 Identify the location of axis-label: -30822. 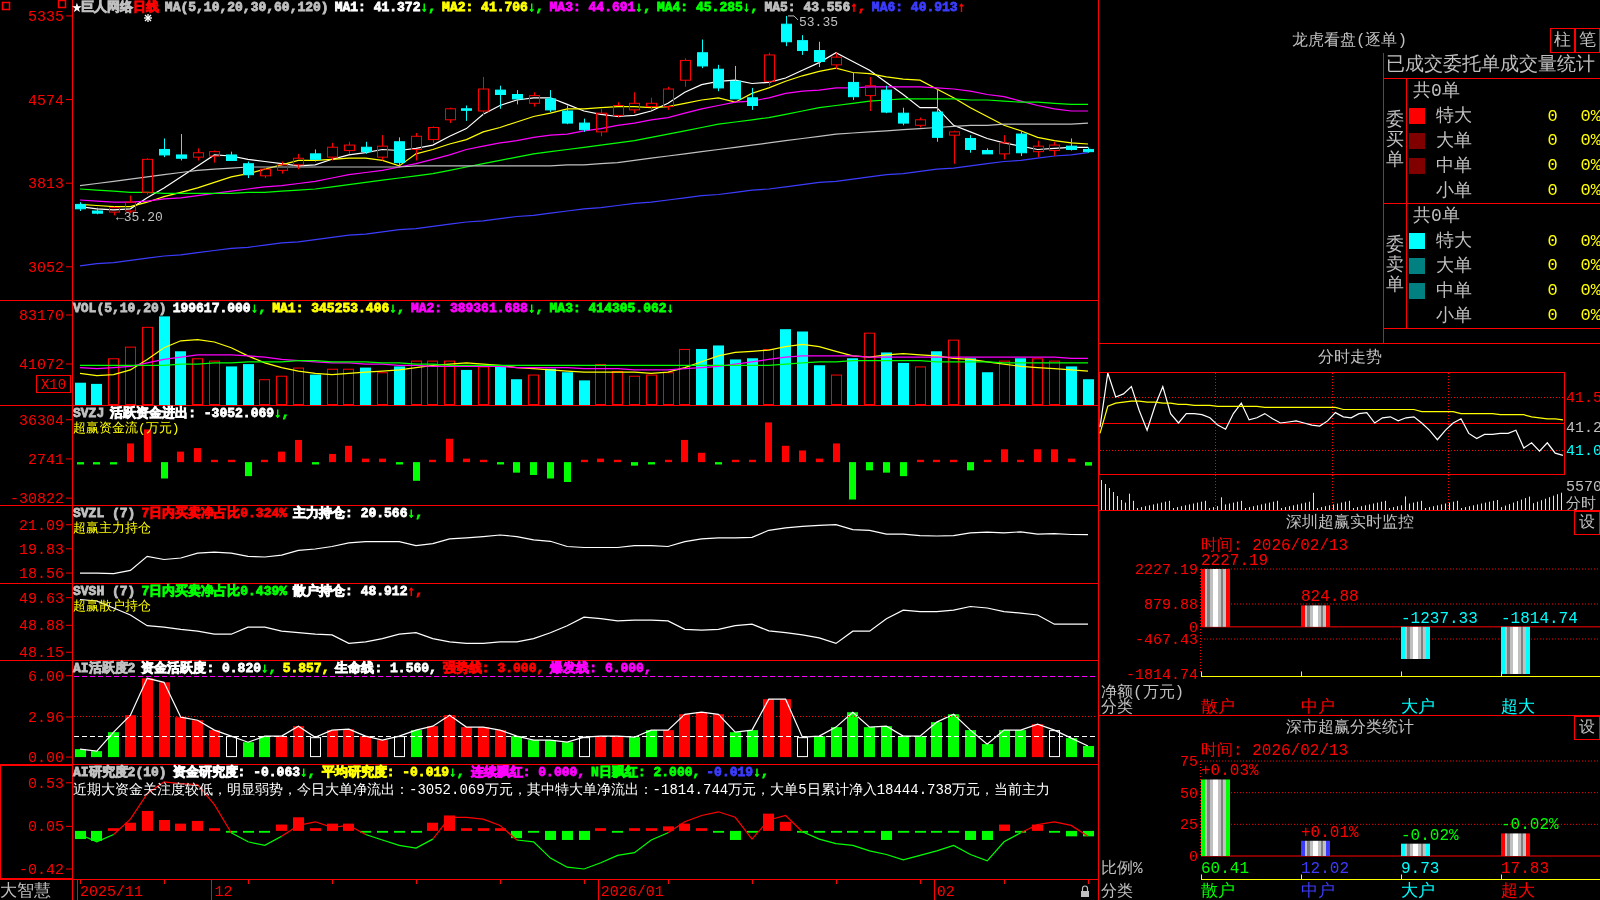
(37, 498).